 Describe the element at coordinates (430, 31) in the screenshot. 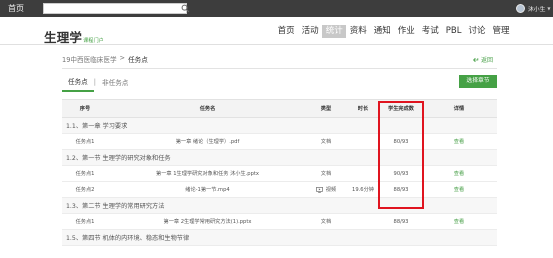

I see `nav-exam: 考试` at that location.